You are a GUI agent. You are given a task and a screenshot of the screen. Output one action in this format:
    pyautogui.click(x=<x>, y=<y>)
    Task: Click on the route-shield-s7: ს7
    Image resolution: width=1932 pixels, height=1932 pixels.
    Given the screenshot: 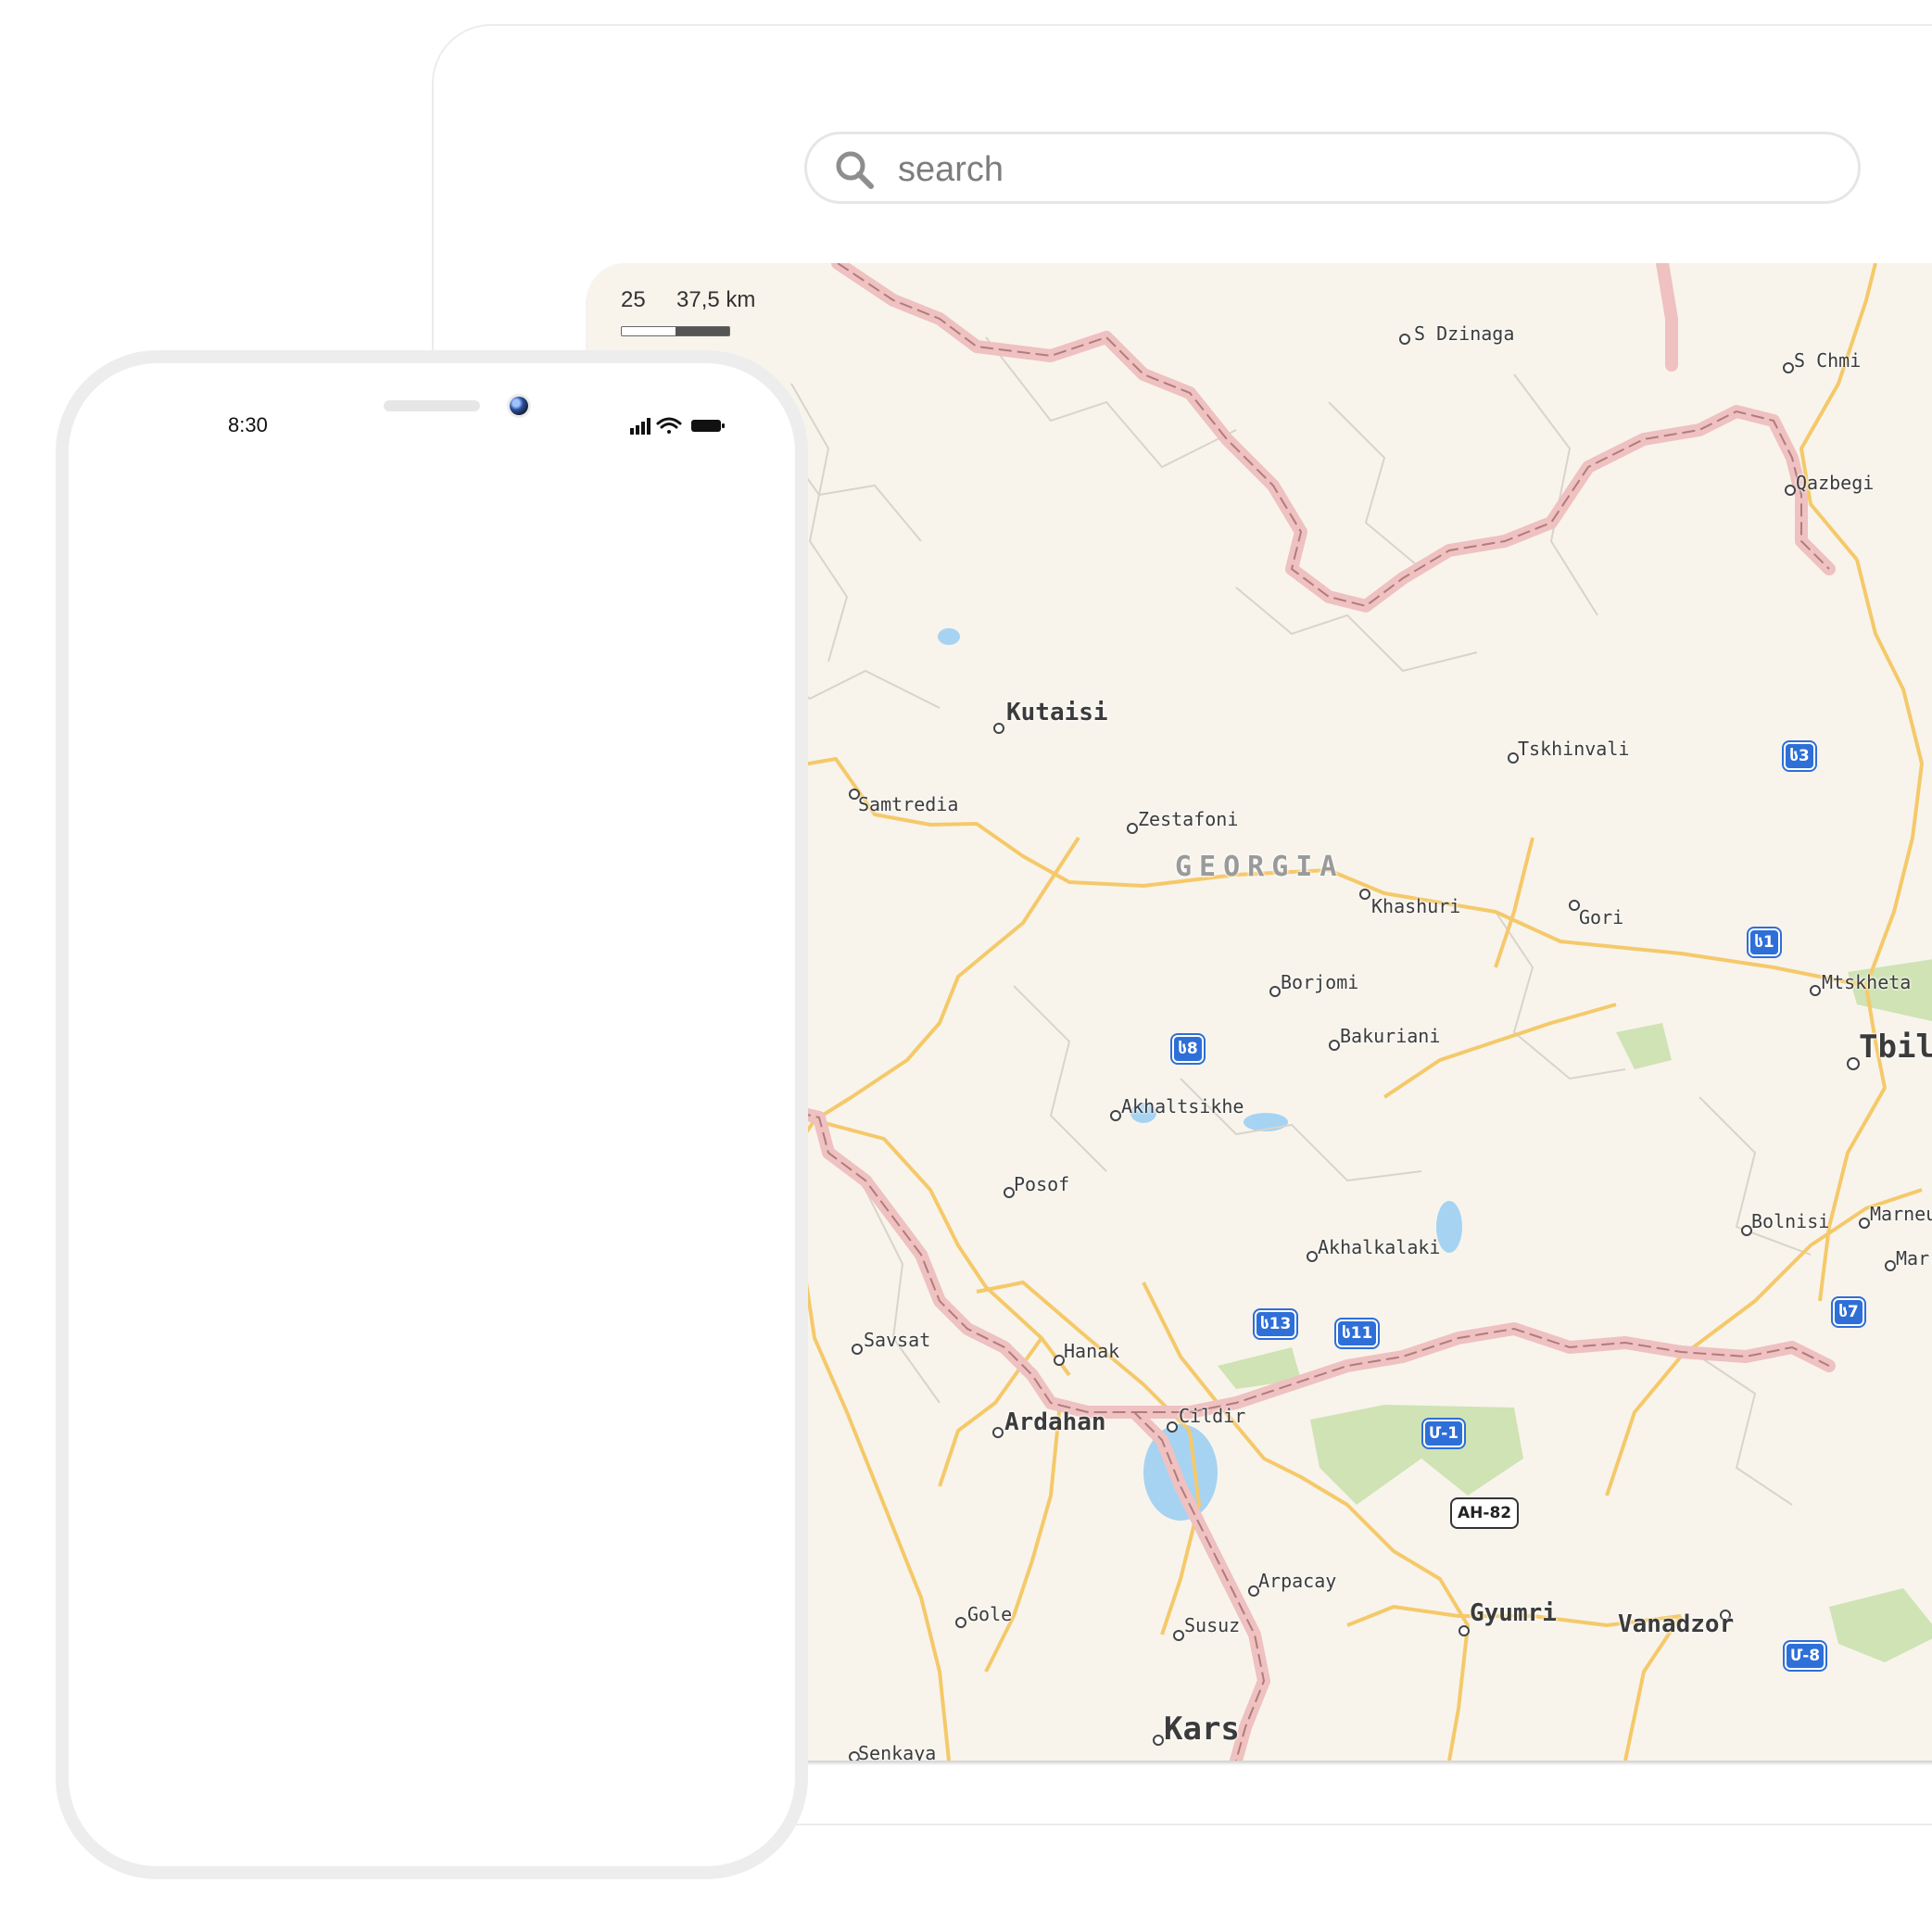 What is the action you would take?
    pyautogui.click(x=1849, y=1312)
    